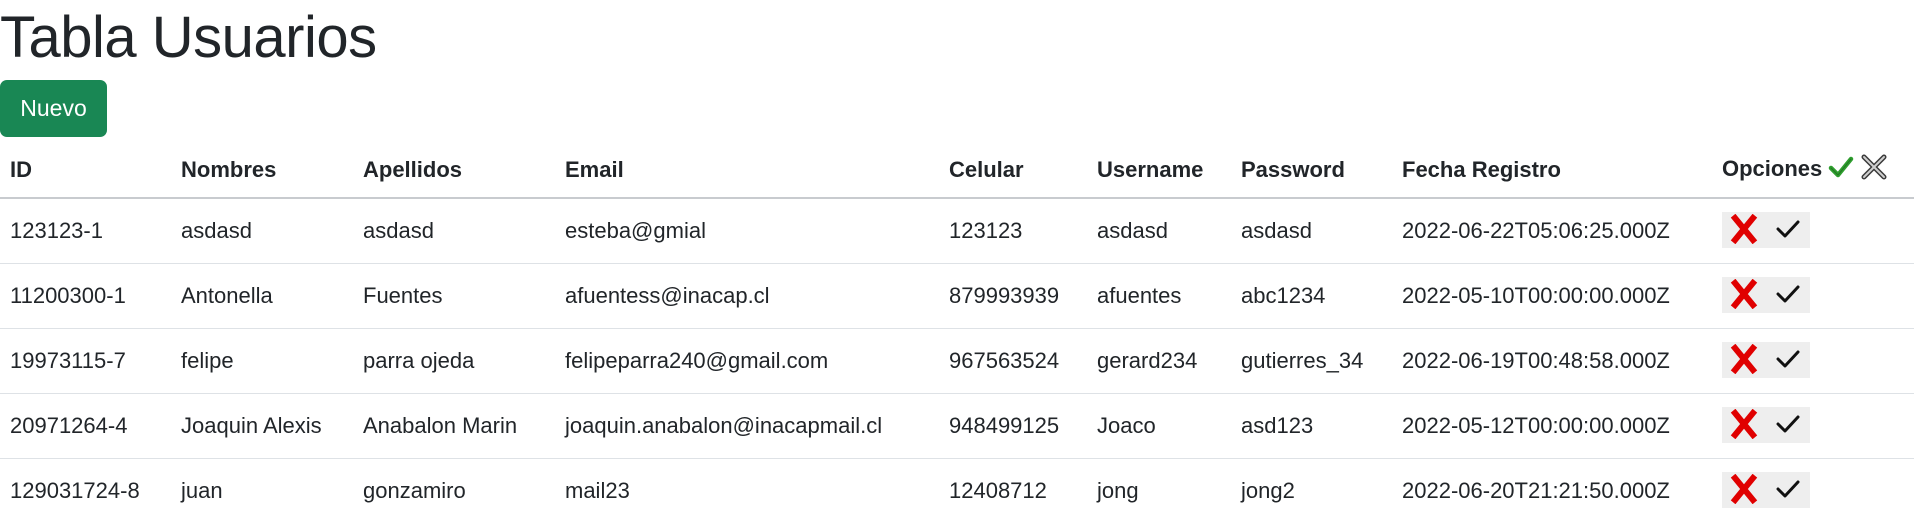  What do you see at coordinates (747, 171) in the screenshot?
I see `column-header-email: Email` at bounding box center [747, 171].